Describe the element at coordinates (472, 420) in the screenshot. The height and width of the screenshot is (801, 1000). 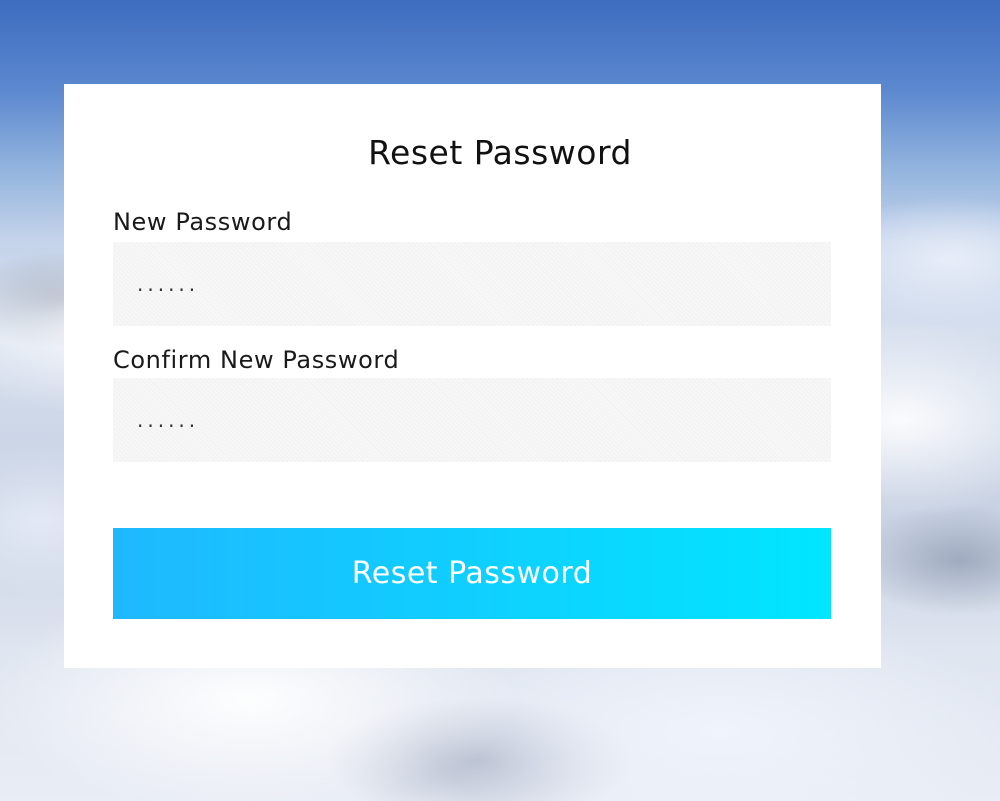
I see `confirm-password-input` at that location.